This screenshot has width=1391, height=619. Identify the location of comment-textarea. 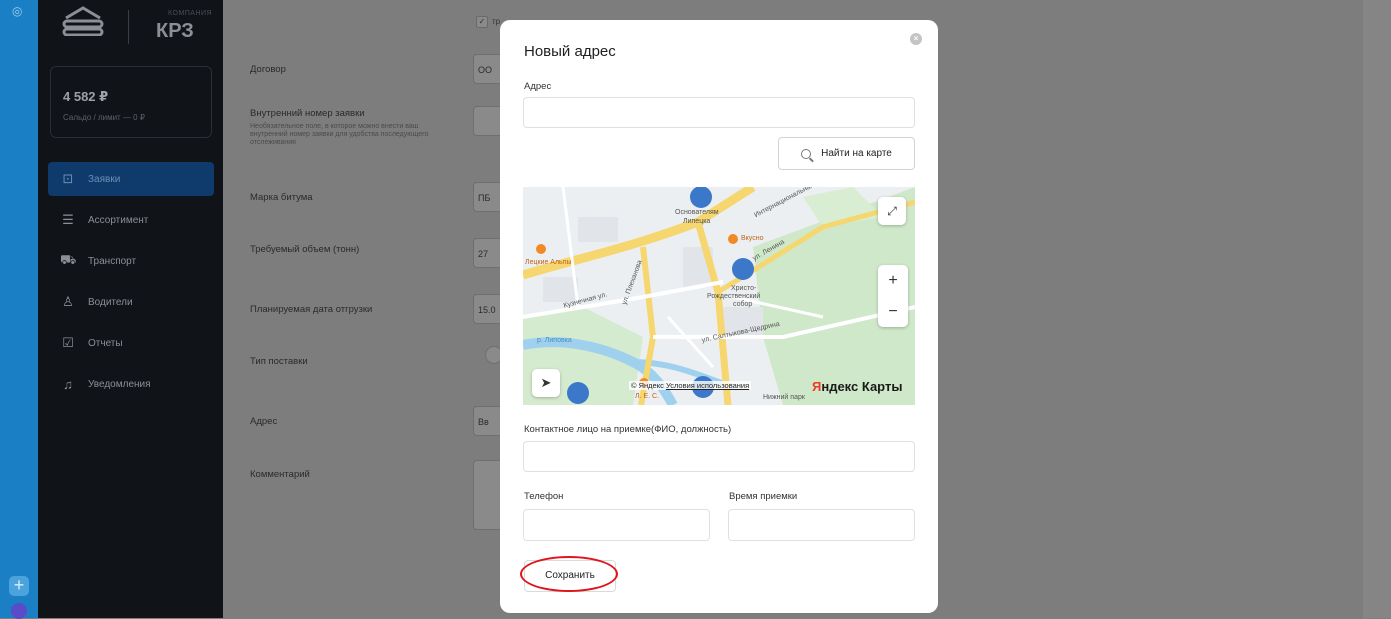
(488, 495).